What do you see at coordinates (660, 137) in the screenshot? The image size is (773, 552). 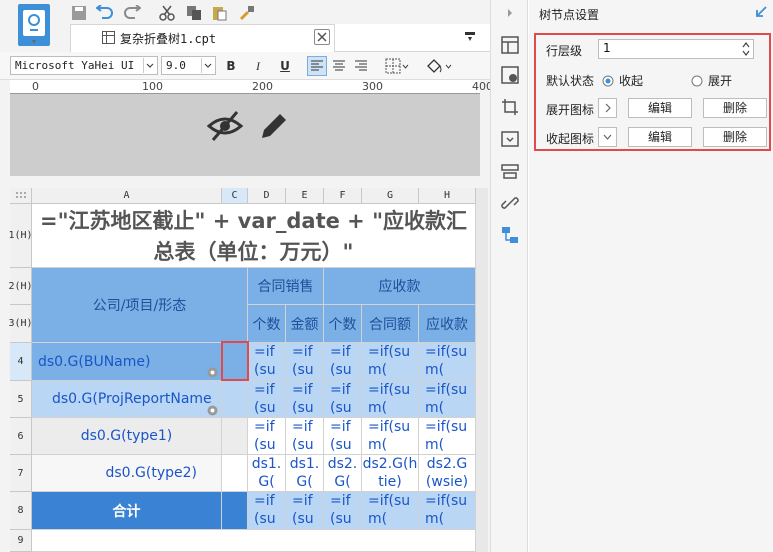 I see `edit-collapse-icon-button: 编辑` at bounding box center [660, 137].